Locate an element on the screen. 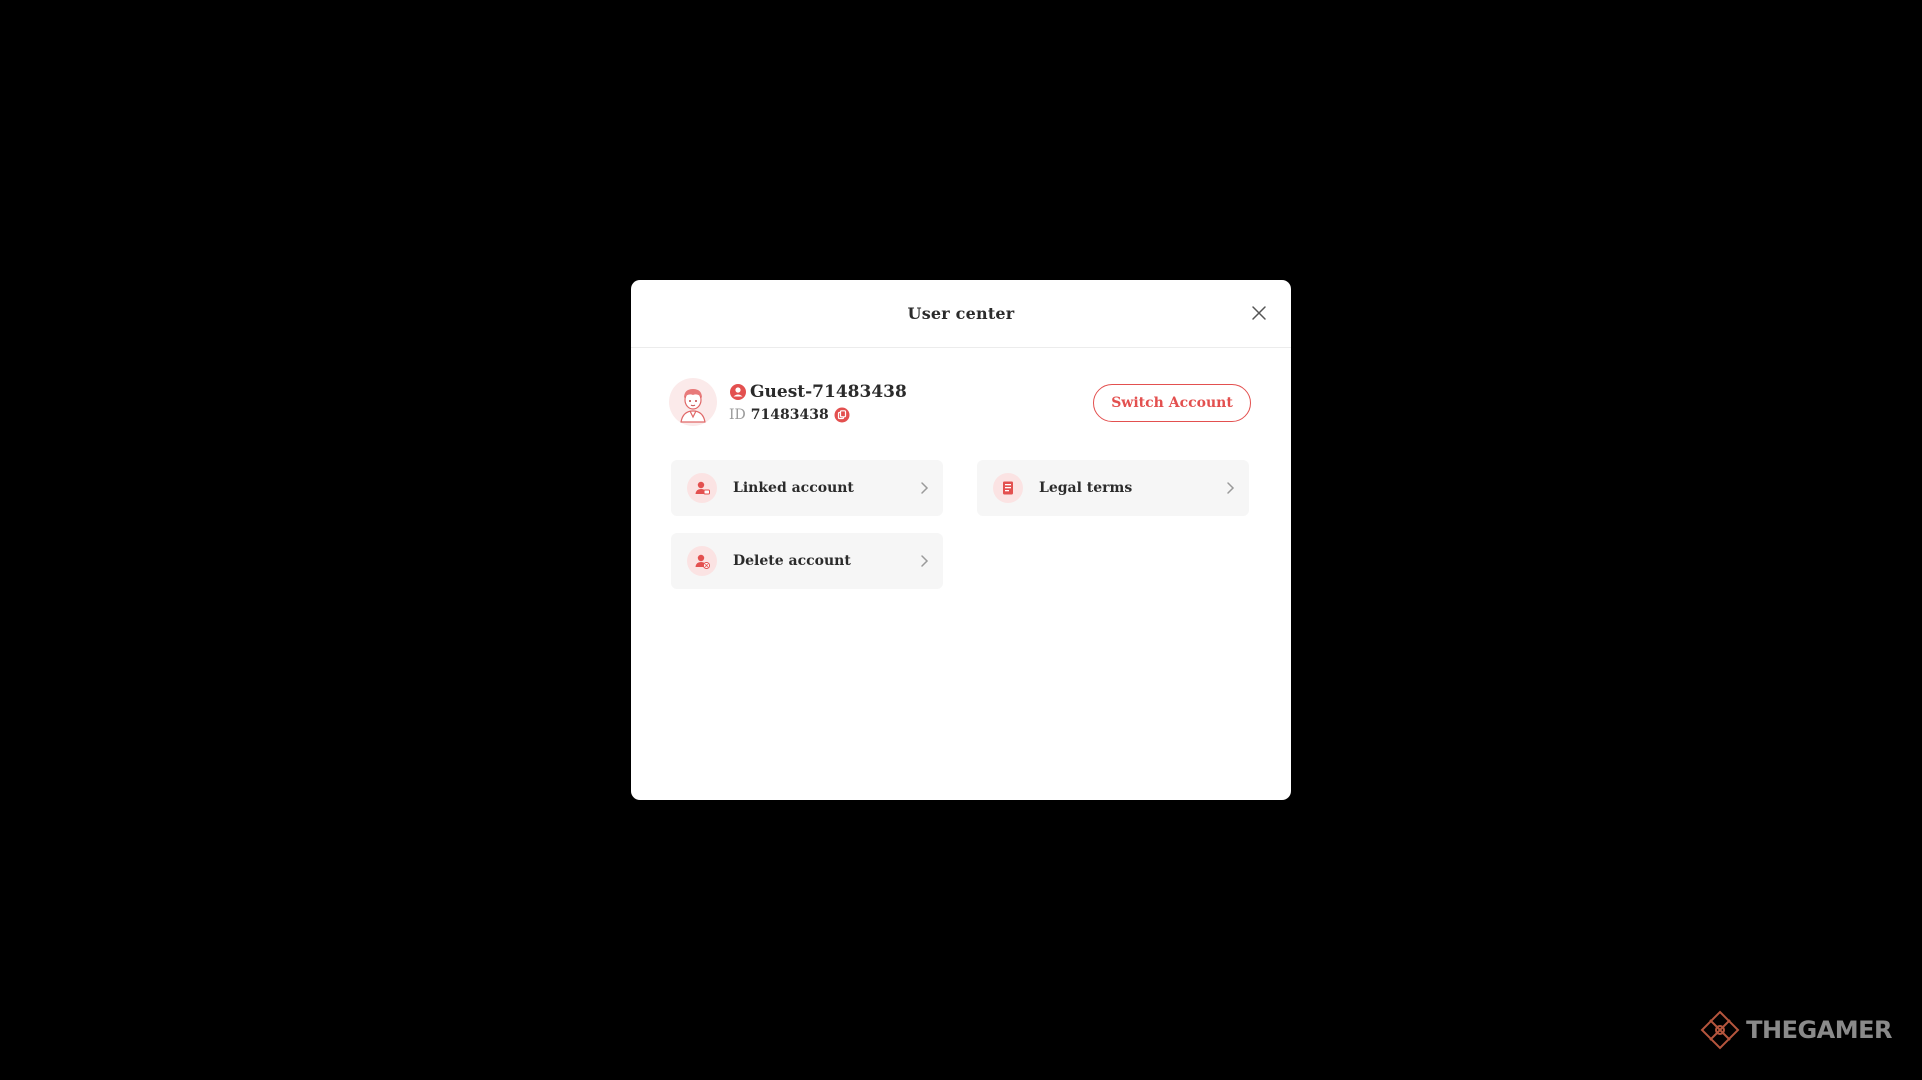  thegamer-logo-icon is located at coordinates (1720, 1030).